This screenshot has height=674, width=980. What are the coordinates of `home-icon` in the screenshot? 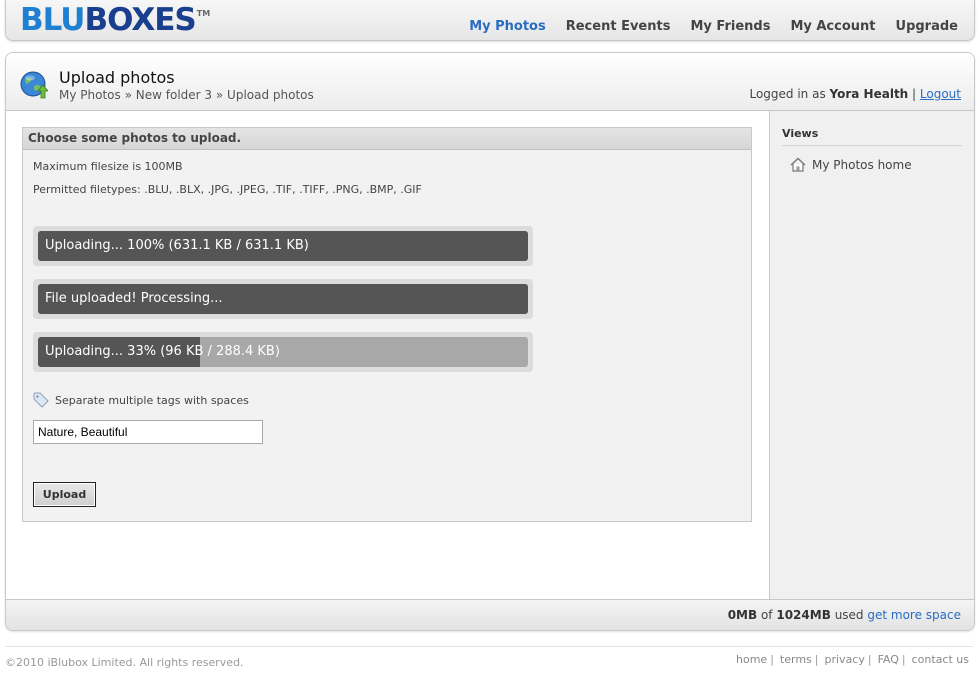 It's located at (798, 164).